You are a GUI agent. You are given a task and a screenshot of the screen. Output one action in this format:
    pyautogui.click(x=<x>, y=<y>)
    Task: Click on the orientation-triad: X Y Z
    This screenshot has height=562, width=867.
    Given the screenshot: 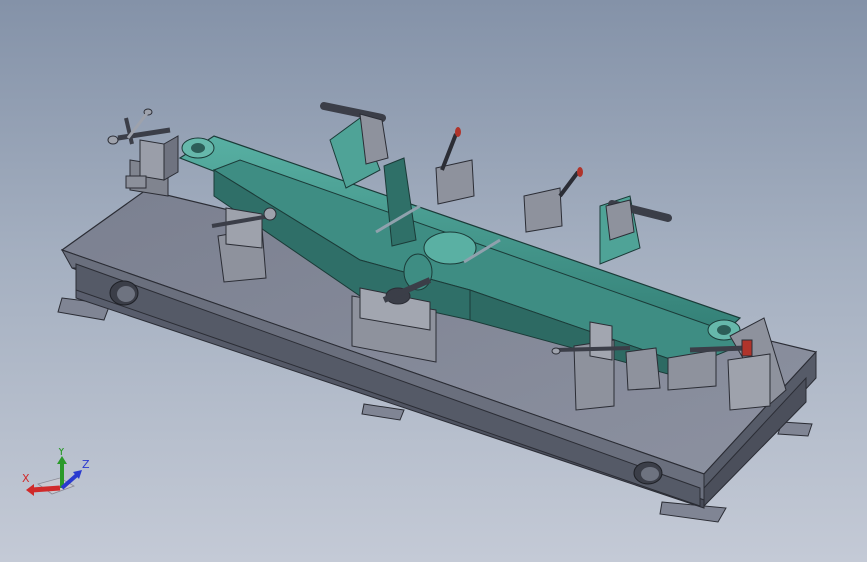 What is the action you would take?
    pyautogui.click(x=57, y=477)
    